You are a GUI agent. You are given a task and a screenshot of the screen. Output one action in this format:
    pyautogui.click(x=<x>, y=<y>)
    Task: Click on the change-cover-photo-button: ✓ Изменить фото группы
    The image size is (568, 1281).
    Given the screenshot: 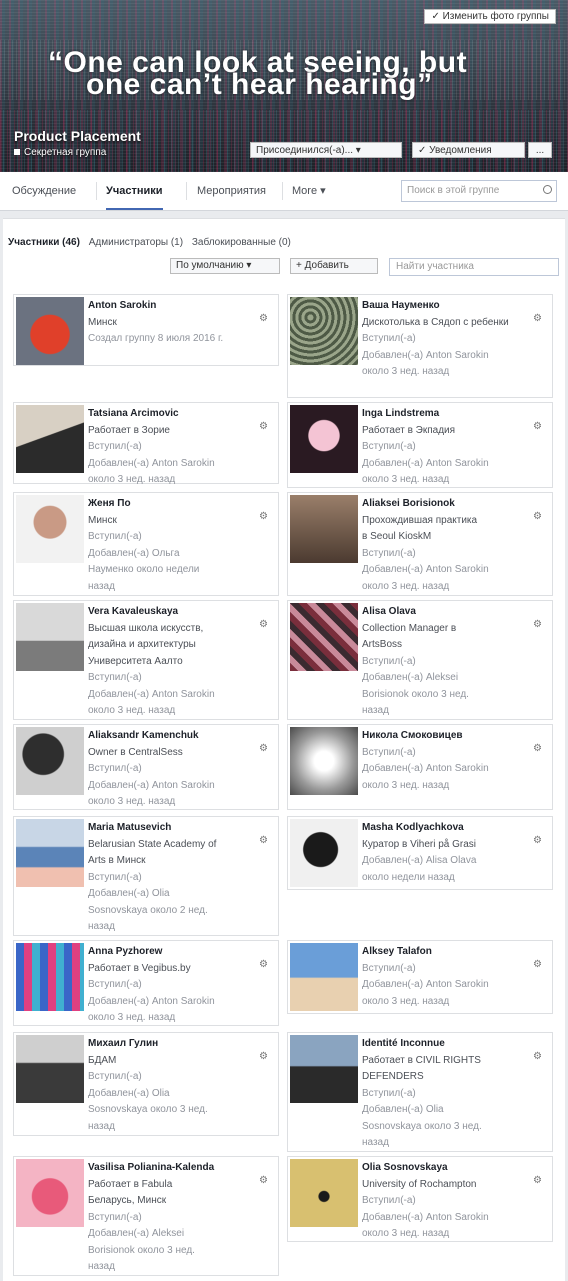 What is the action you would take?
    pyautogui.click(x=490, y=16)
    